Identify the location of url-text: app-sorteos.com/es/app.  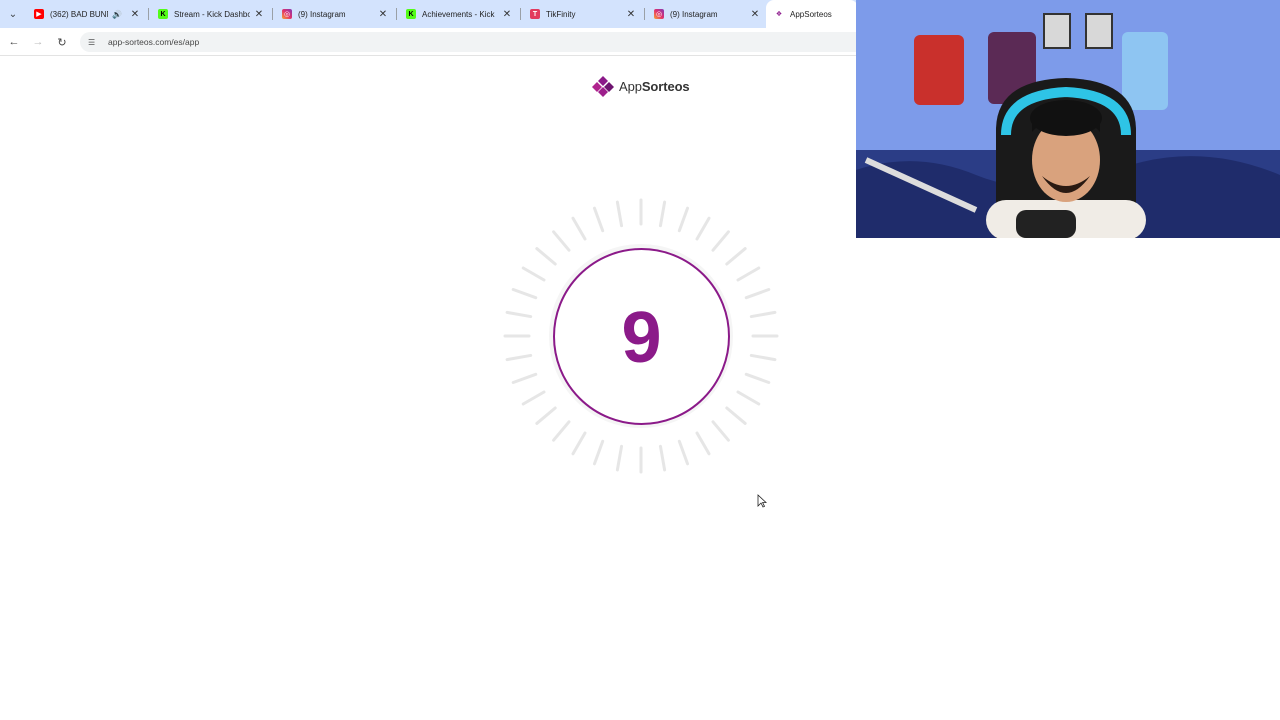
(153, 42).